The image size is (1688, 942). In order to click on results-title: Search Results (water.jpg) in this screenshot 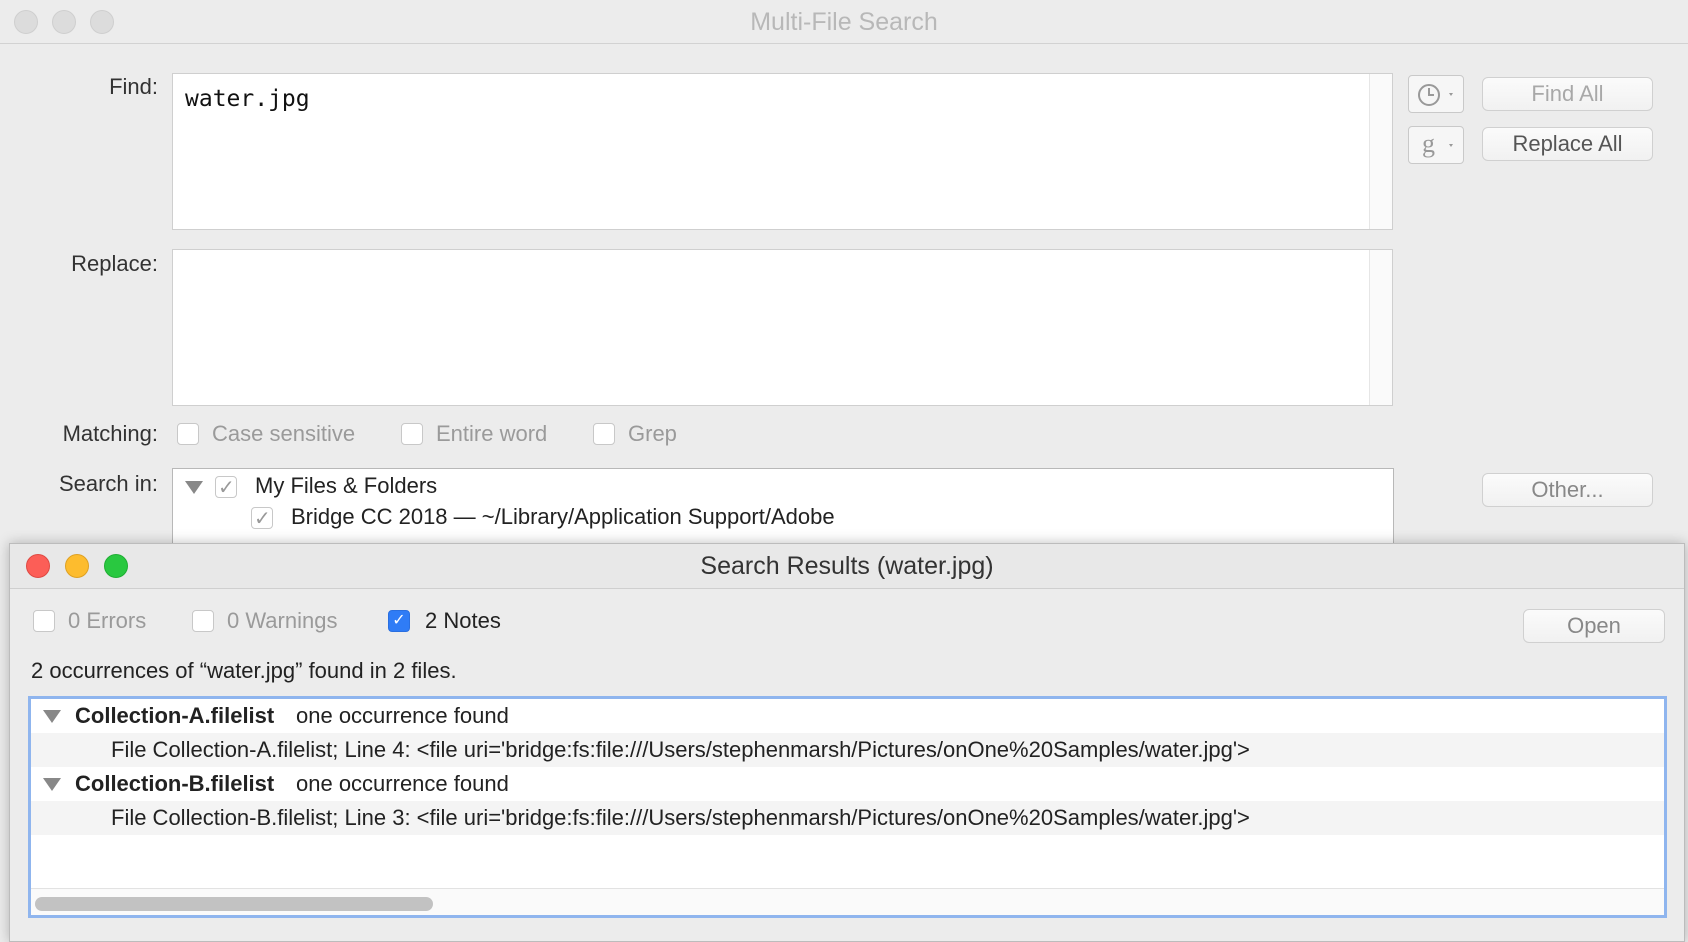, I will do `click(847, 566)`.